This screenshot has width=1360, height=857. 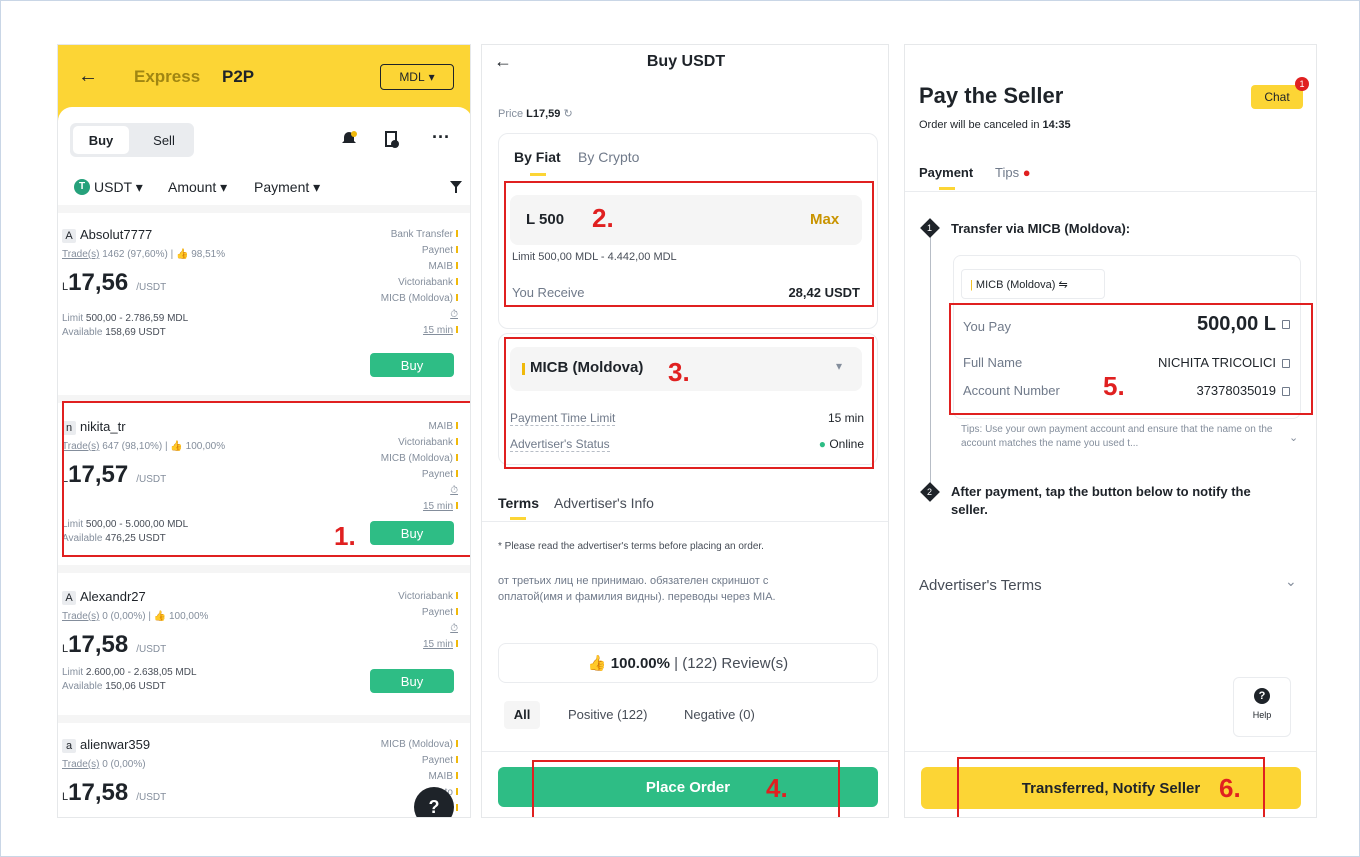 What do you see at coordinates (971, 285) in the screenshot?
I see `yellow-bar-icon: |` at bounding box center [971, 285].